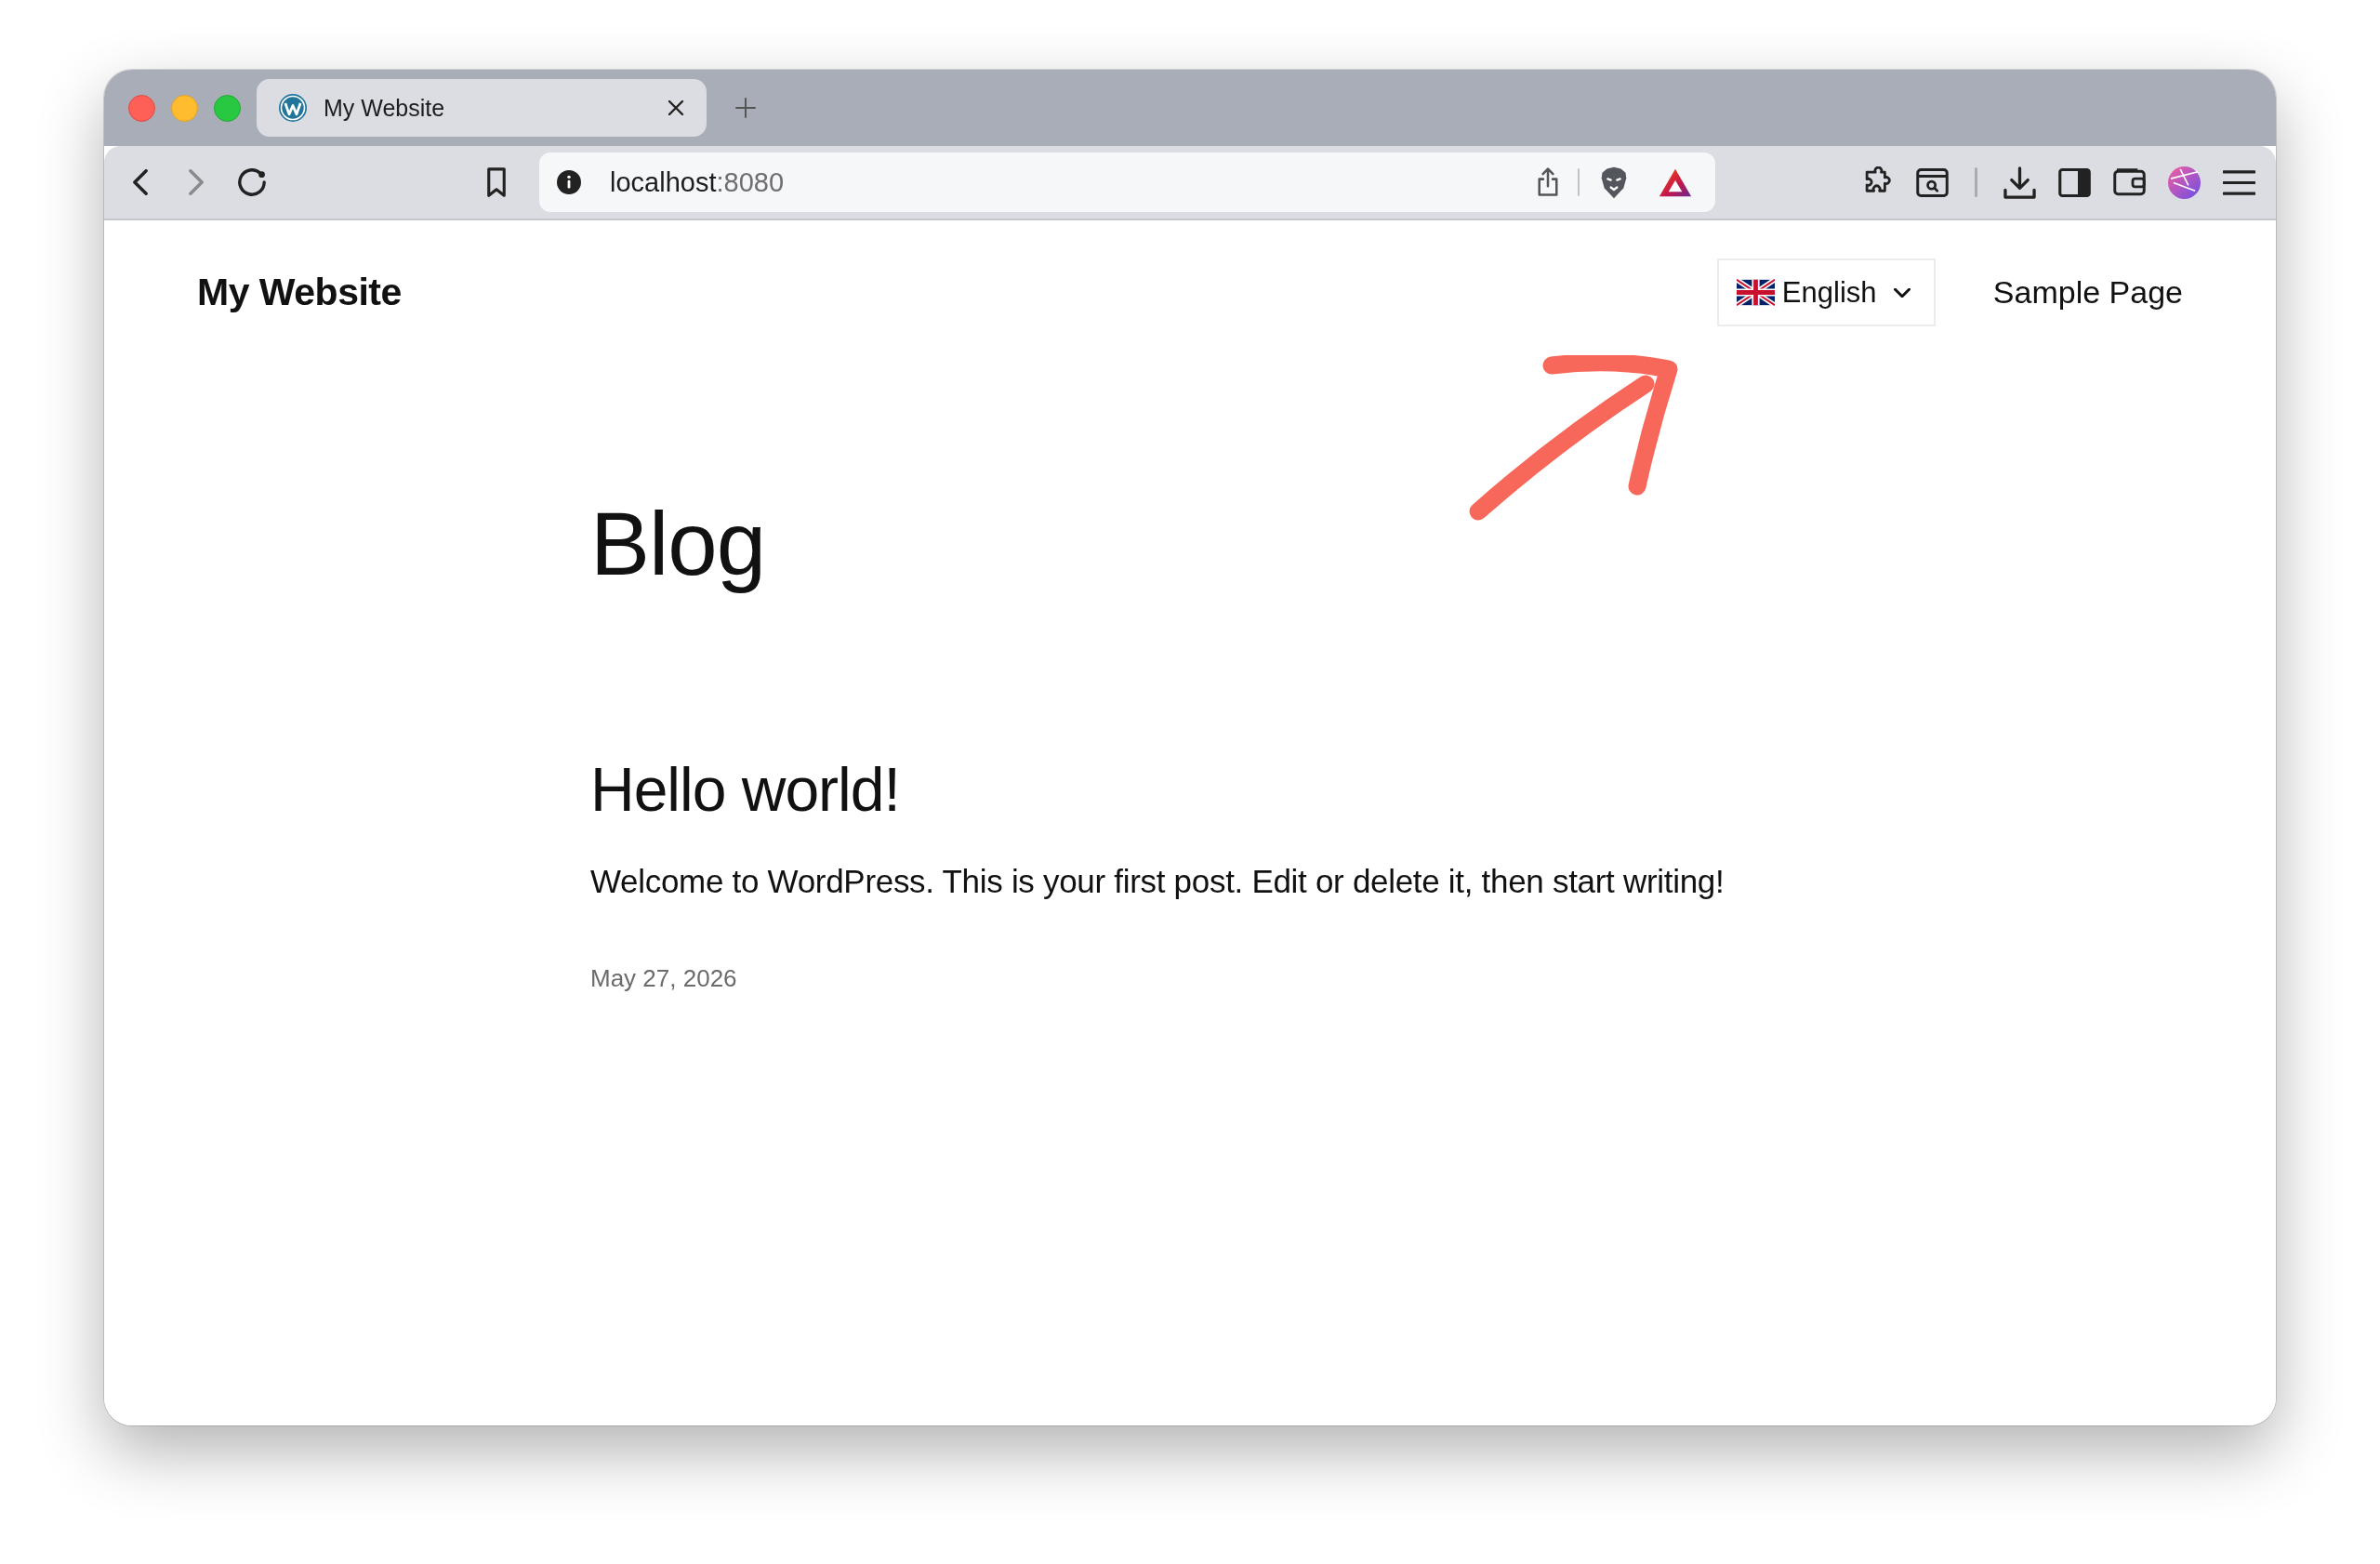  What do you see at coordinates (293, 108) in the screenshot?
I see `logo-icon` at bounding box center [293, 108].